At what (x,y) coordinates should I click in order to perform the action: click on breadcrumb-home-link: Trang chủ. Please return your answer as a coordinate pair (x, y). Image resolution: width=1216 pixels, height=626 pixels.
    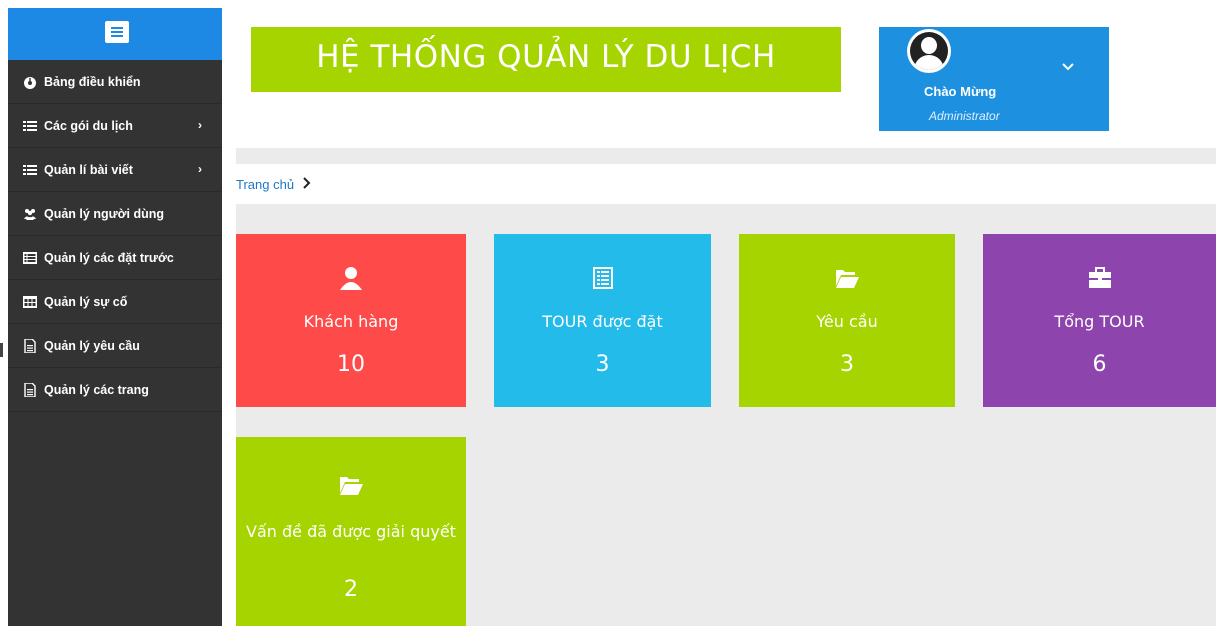
    Looking at the image, I should click on (265, 184).